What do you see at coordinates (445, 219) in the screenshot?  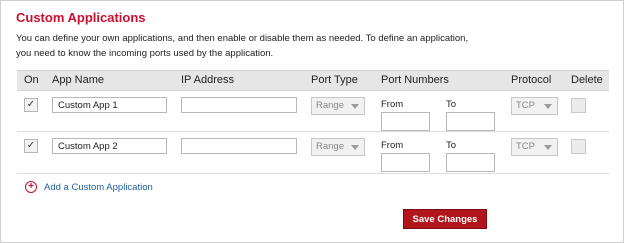 I see `save-changes-button: Save Changes` at bounding box center [445, 219].